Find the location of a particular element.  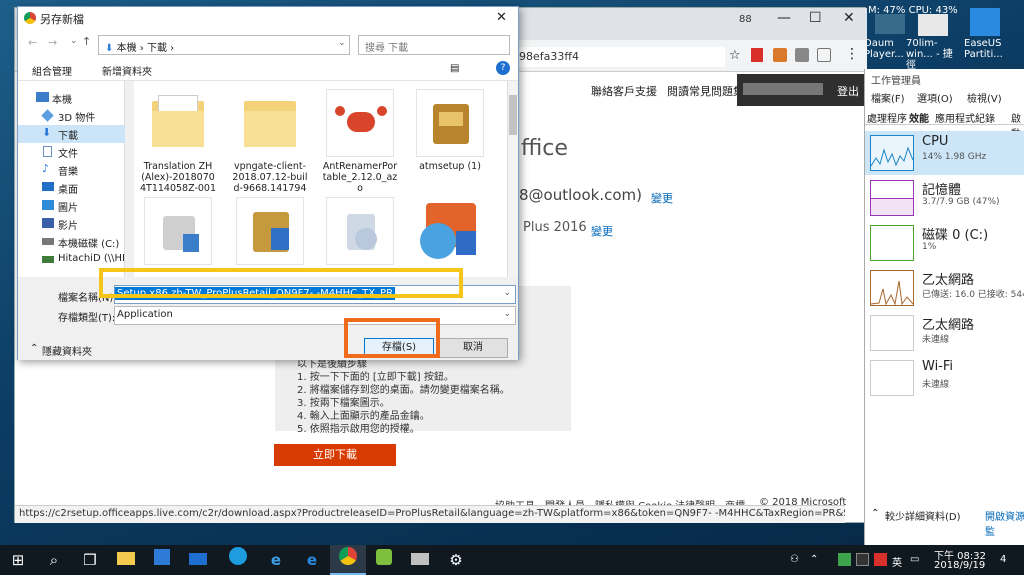

search-input: 搜尋 下載 is located at coordinates (434, 45).